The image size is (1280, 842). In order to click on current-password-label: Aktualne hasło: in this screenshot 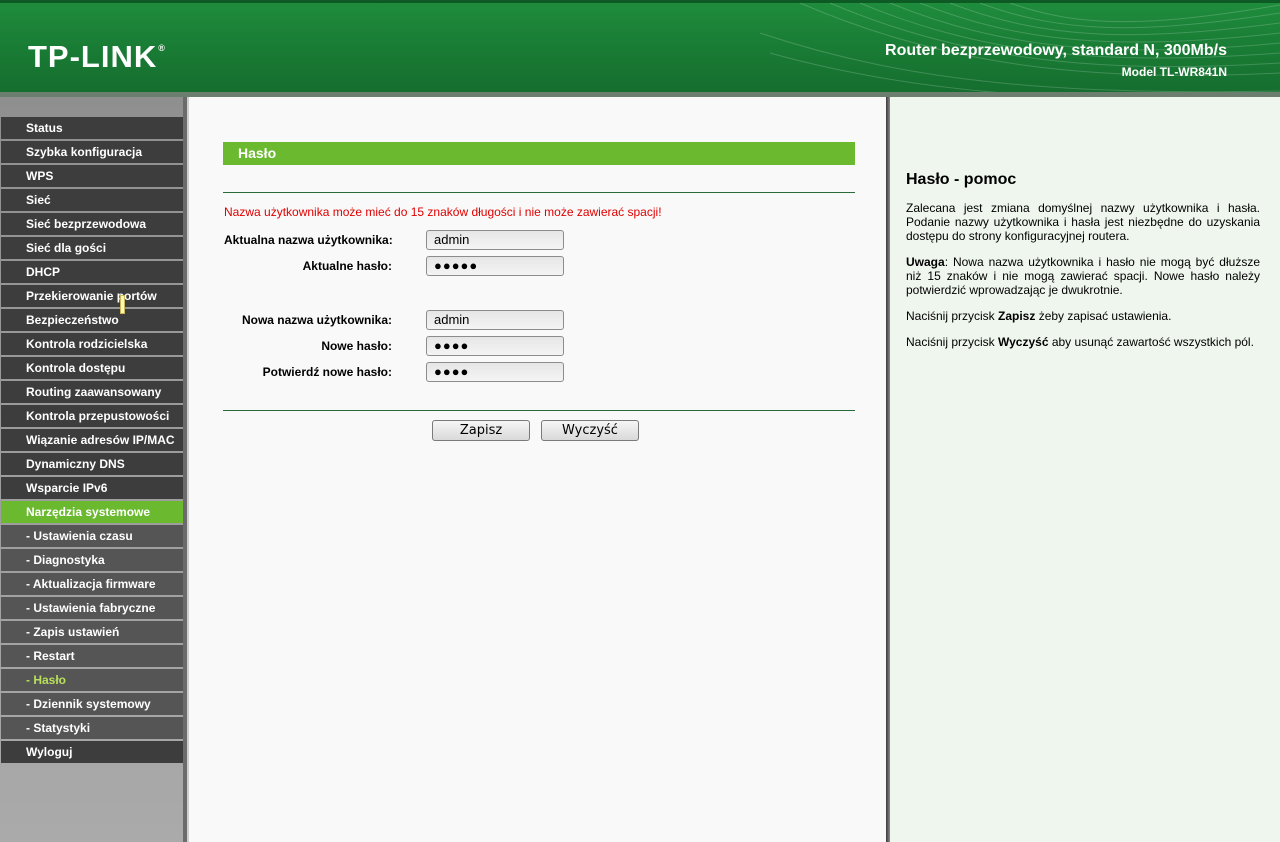, I will do `click(347, 266)`.